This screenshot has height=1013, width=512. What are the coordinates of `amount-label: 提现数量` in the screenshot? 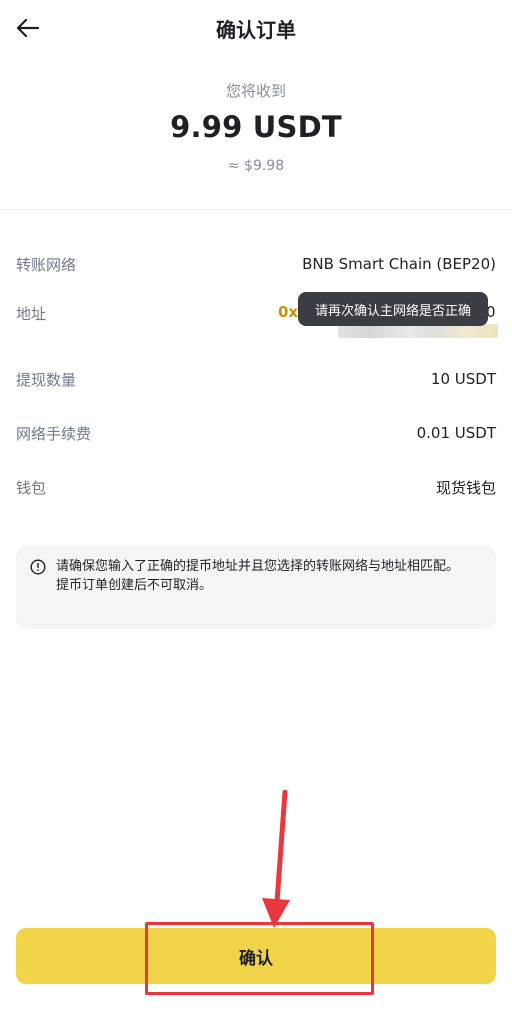 It's located at (46, 379).